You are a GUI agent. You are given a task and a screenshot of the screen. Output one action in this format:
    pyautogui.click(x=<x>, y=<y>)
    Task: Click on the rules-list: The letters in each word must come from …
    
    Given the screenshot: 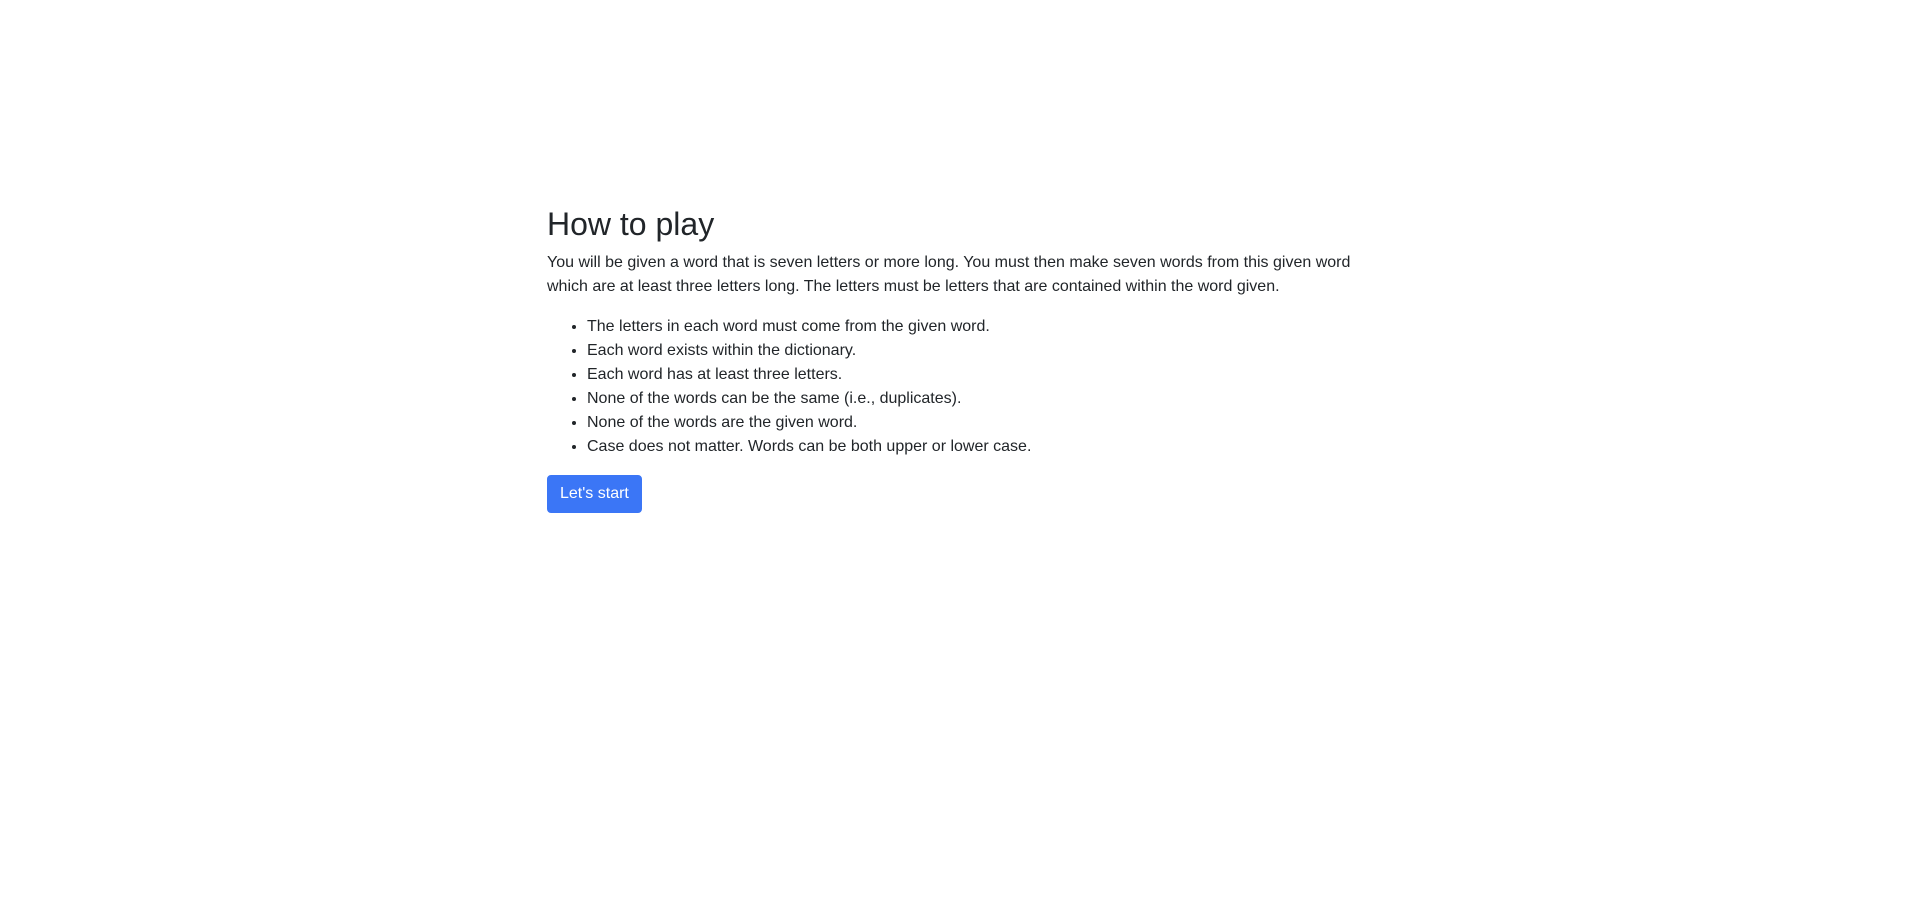 What is the action you would take?
    pyautogui.click(x=962, y=387)
    